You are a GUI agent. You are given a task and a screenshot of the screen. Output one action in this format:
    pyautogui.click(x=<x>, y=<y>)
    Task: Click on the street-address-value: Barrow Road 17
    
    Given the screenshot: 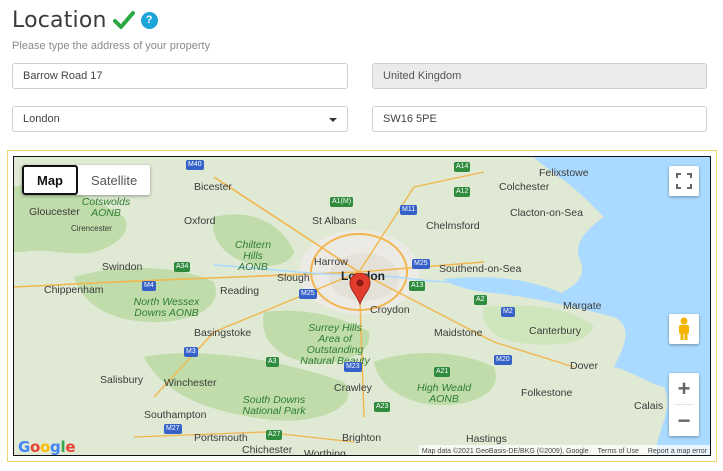 What is the action you would take?
    pyautogui.click(x=63, y=76)
    